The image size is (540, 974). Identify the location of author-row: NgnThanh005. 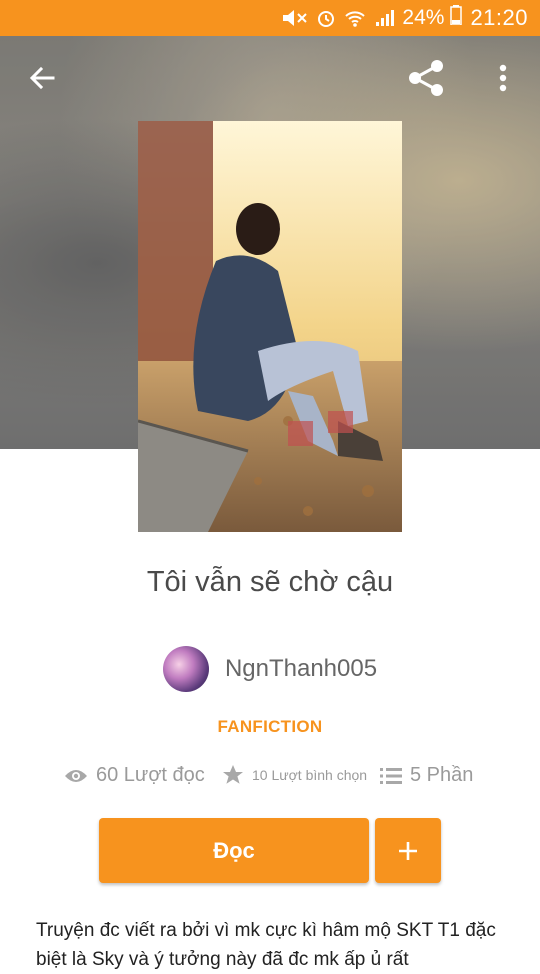
(270, 669).